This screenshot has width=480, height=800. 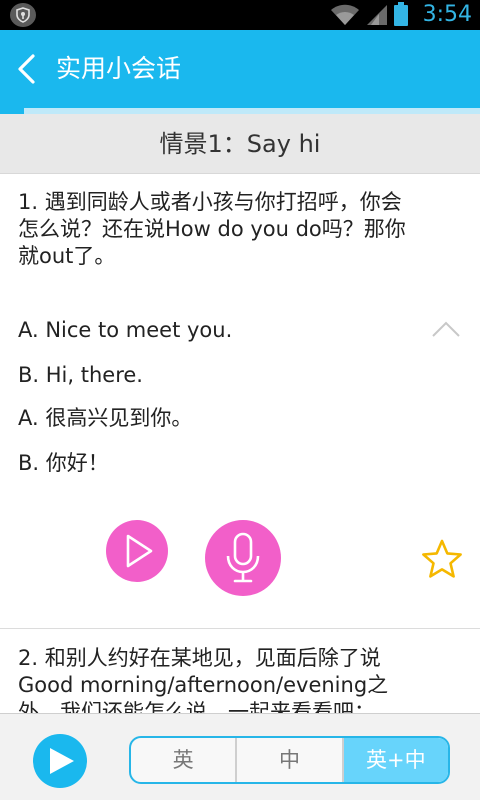 What do you see at coordinates (377, 15) in the screenshot?
I see `signal-icon` at bounding box center [377, 15].